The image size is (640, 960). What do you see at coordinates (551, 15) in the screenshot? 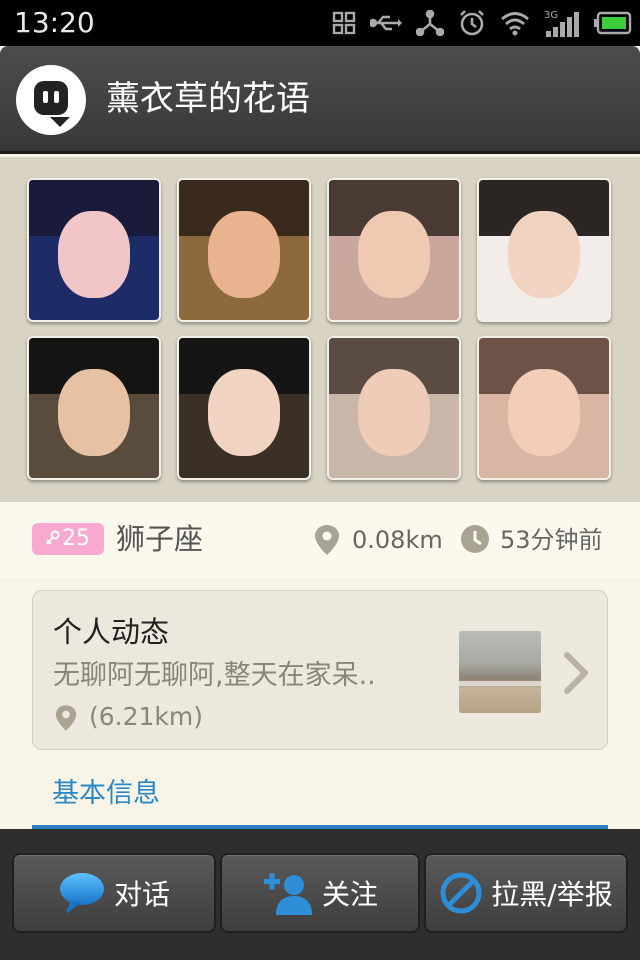
I see `network-label: 3G` at bounding box center [551, 15].